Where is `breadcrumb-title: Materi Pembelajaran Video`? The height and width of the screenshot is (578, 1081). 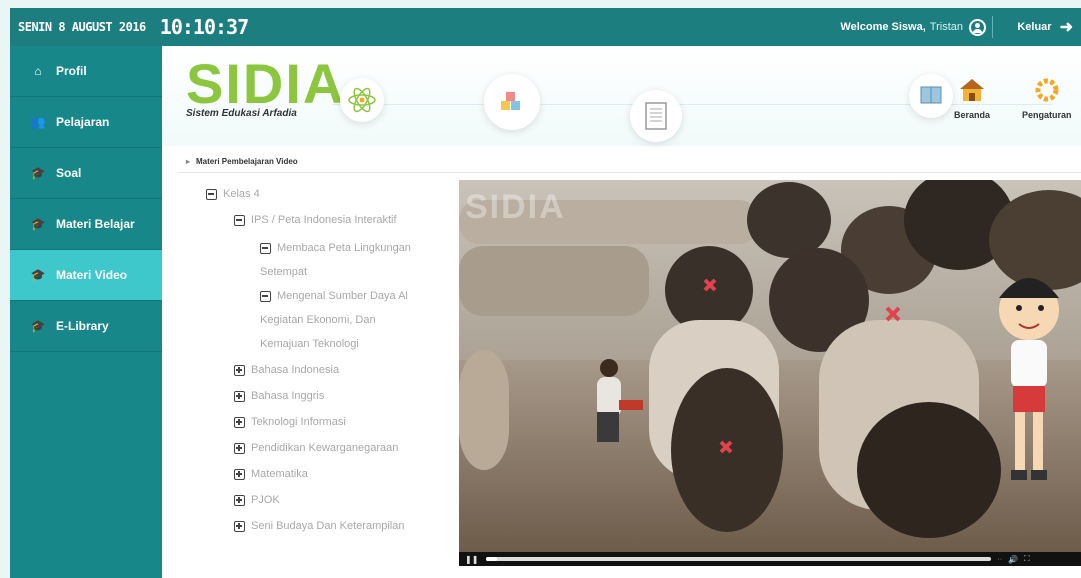
breadcrumb-title: Materi Pembelajaran Video is located at coordinates (247, 161).